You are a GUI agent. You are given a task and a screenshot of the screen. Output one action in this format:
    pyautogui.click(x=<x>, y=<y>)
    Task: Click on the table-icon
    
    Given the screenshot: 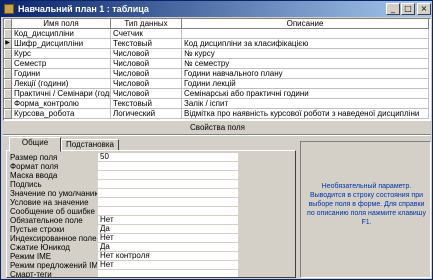 What is the action you would take?
    pyautogui.click(x=9, y=9)
    